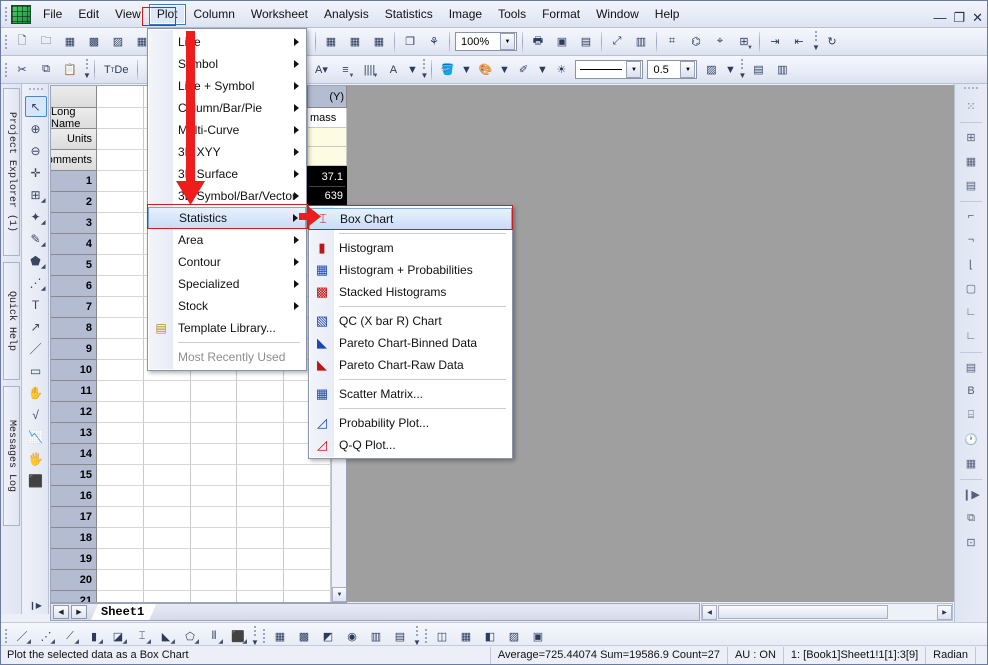  I want to click on row-header: 2, so click(74, 202).